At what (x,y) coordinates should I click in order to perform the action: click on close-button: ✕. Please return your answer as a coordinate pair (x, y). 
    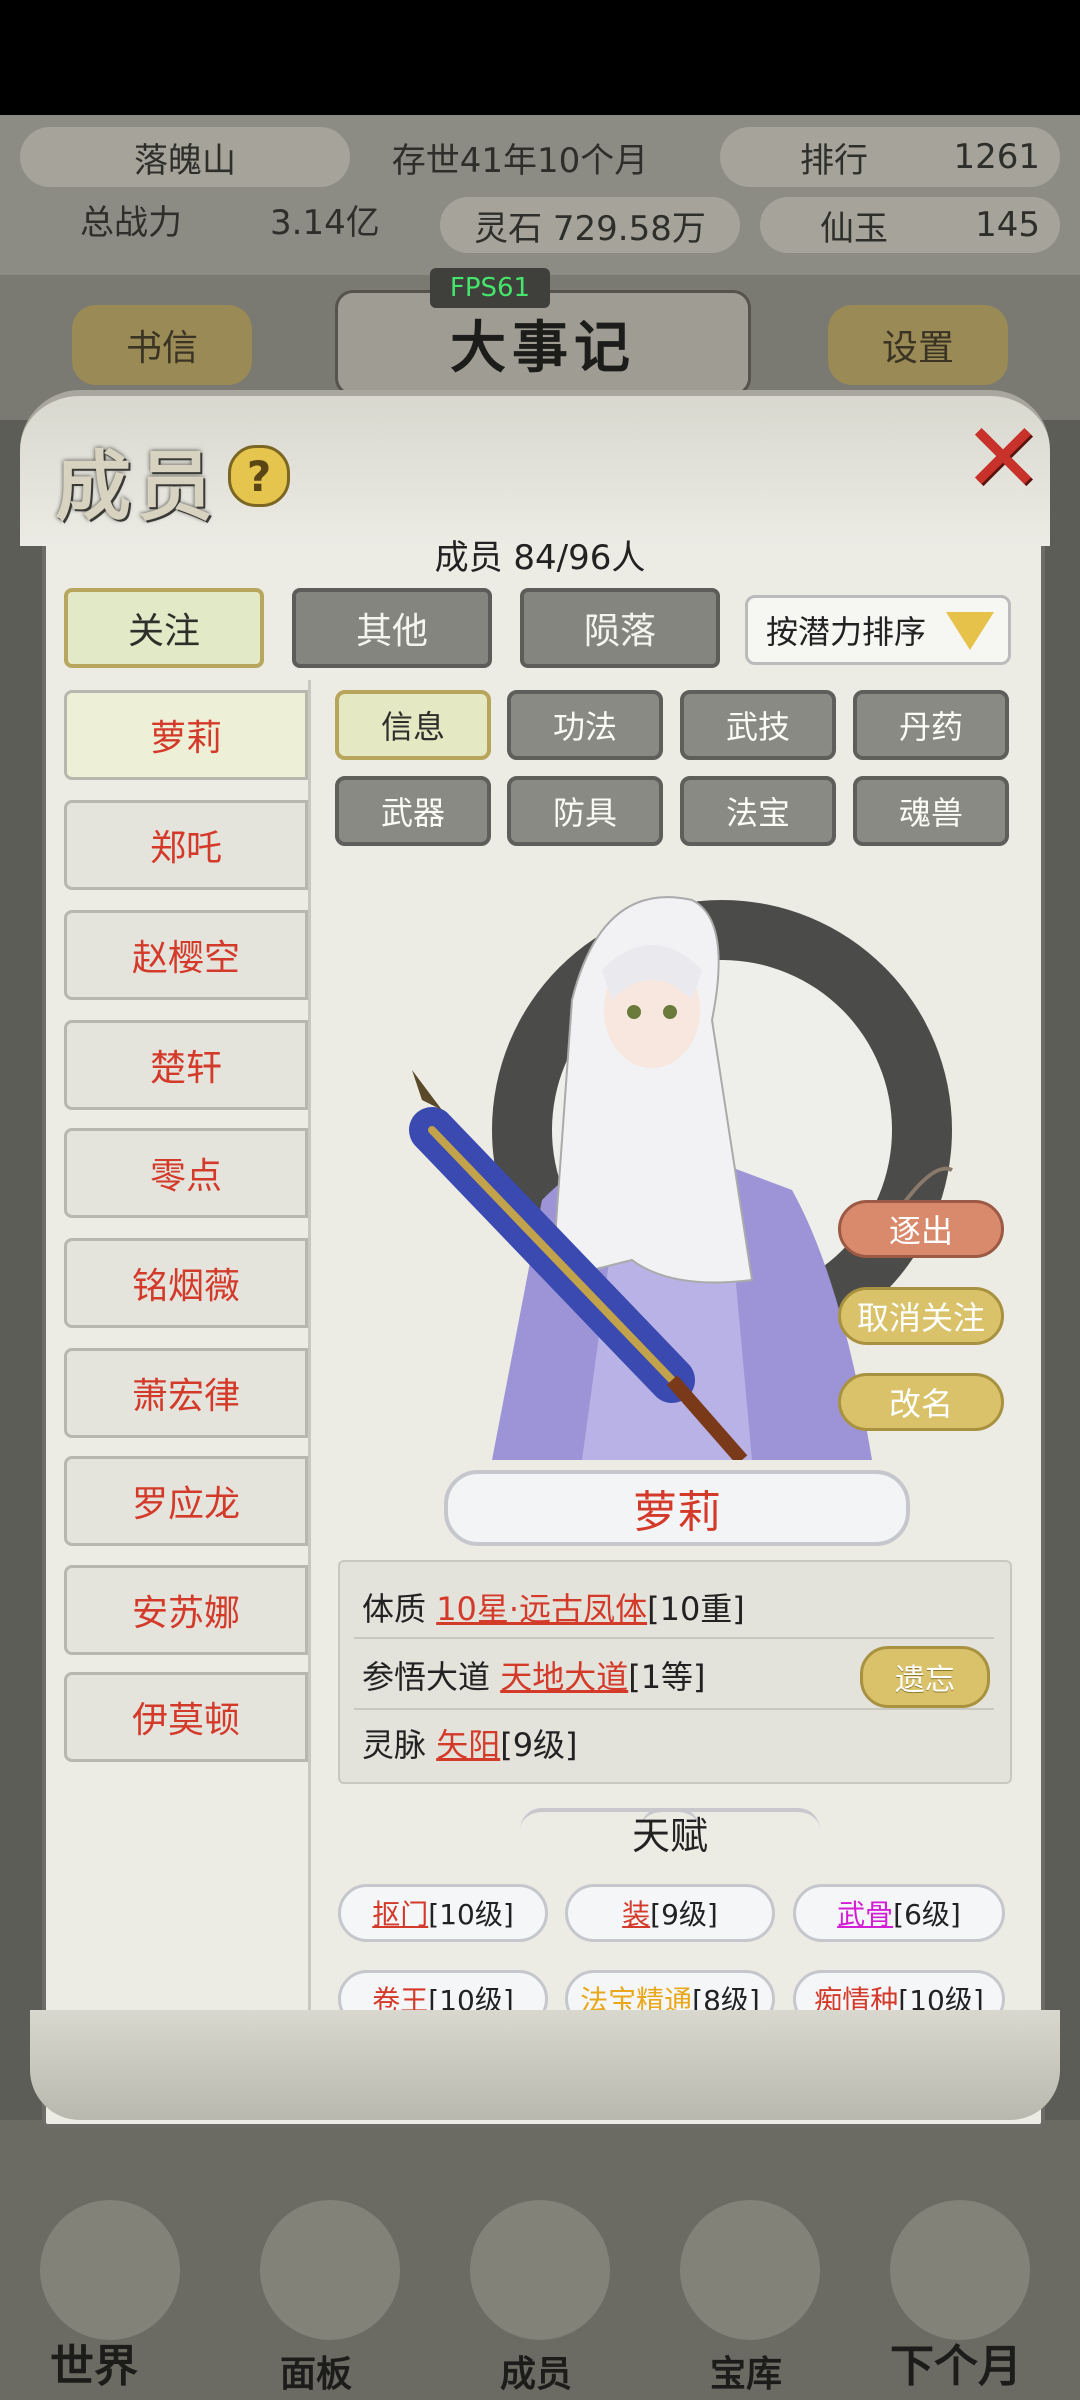
    Looking at the image, I should click on (1003, 458).